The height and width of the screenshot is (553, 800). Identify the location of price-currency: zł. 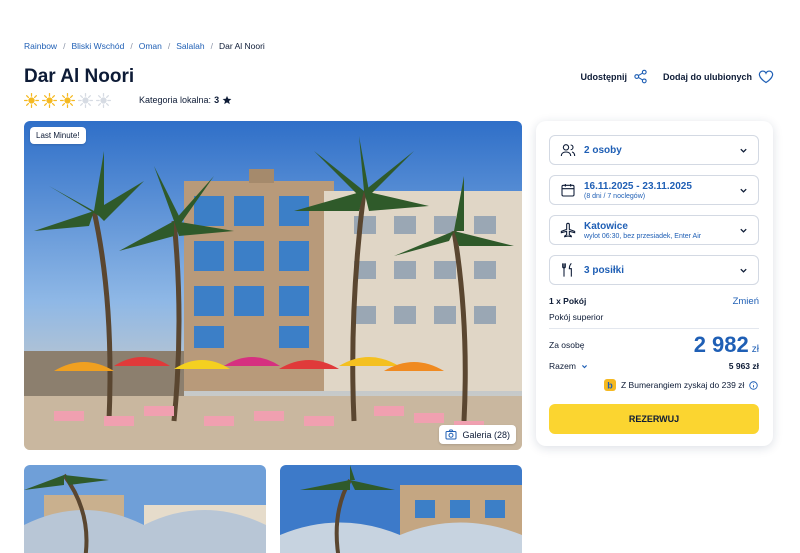
(755, 349).